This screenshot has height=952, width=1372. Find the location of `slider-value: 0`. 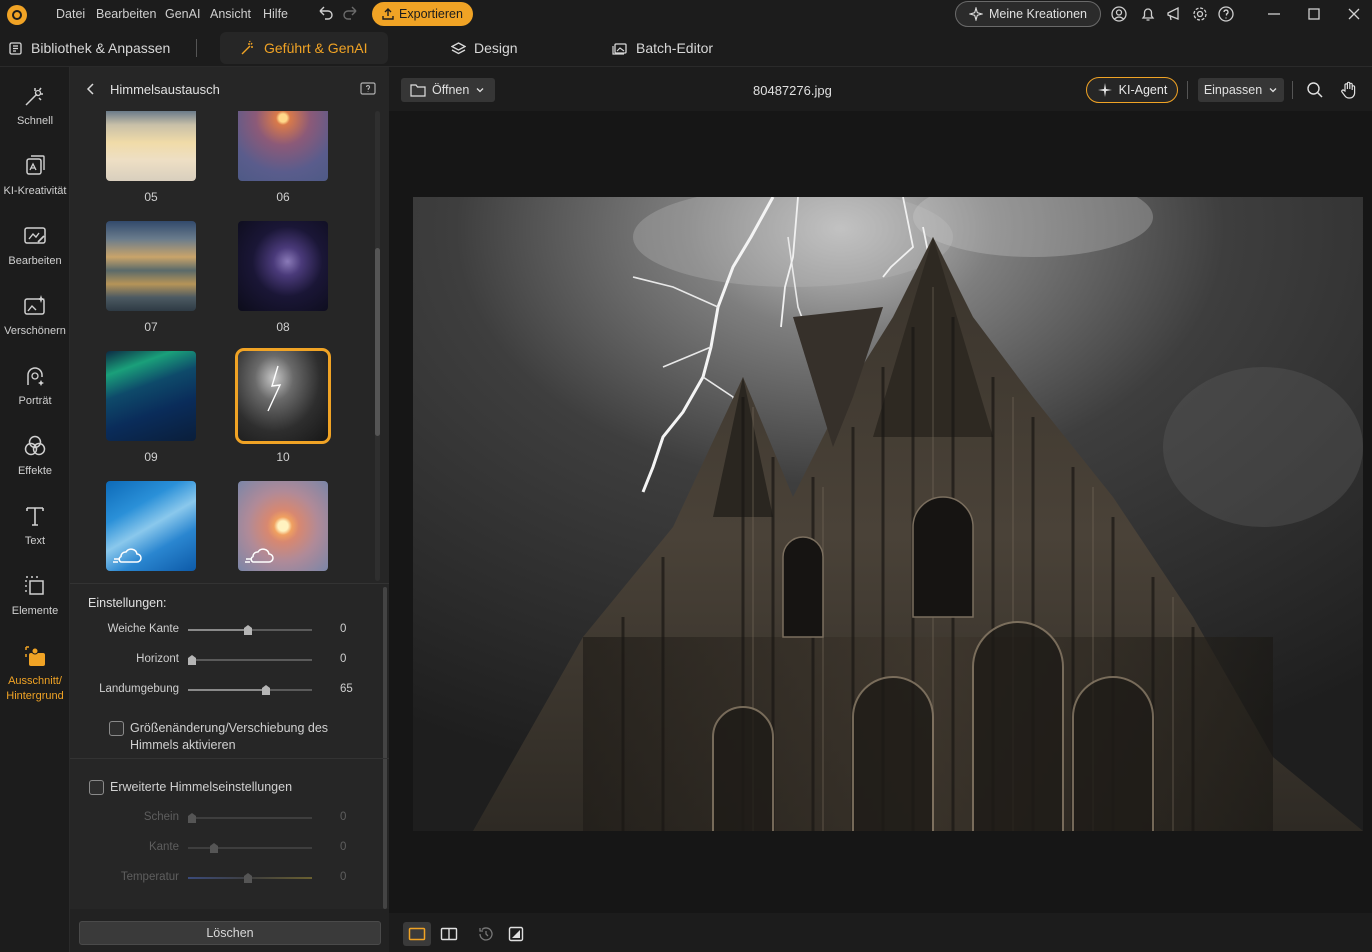

slider-value: 0 is located at coordinates (343, 659).